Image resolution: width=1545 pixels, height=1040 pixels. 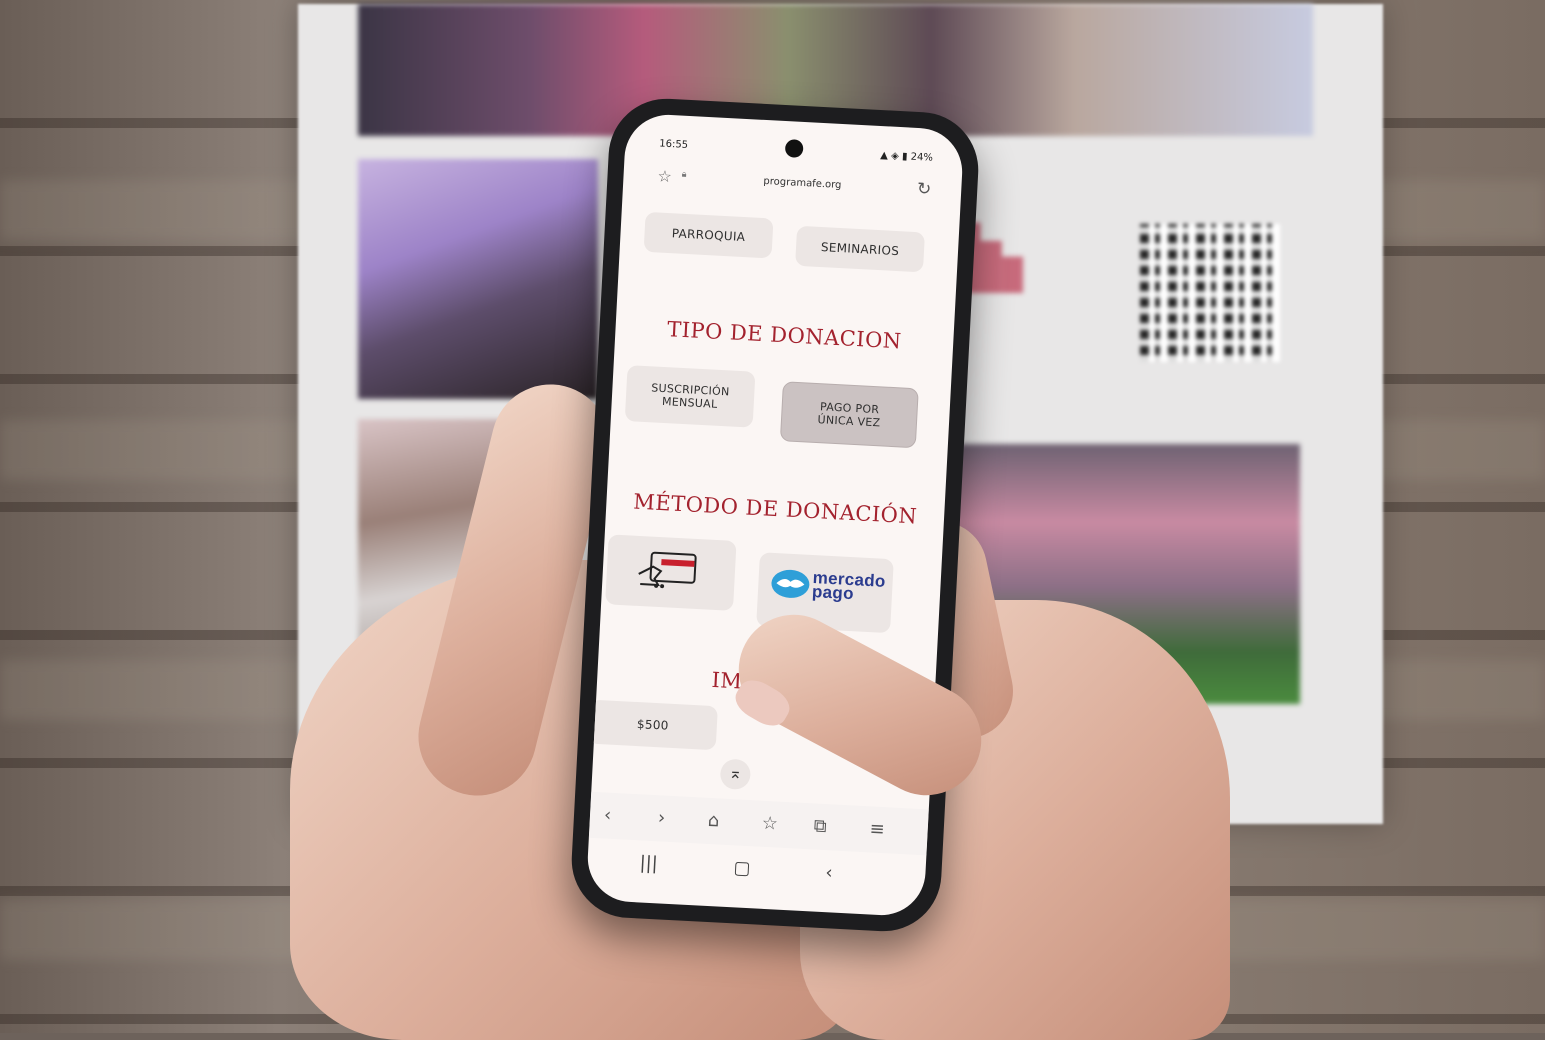 I want to click on system-back-icon: ‹, so click(x=829, y=872).